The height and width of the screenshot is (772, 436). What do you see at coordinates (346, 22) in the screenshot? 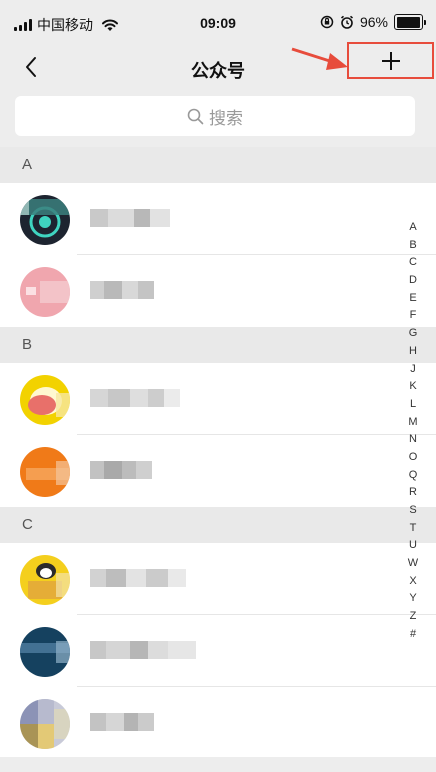
I see `alarm-icon` at bounding box center [346, 22].